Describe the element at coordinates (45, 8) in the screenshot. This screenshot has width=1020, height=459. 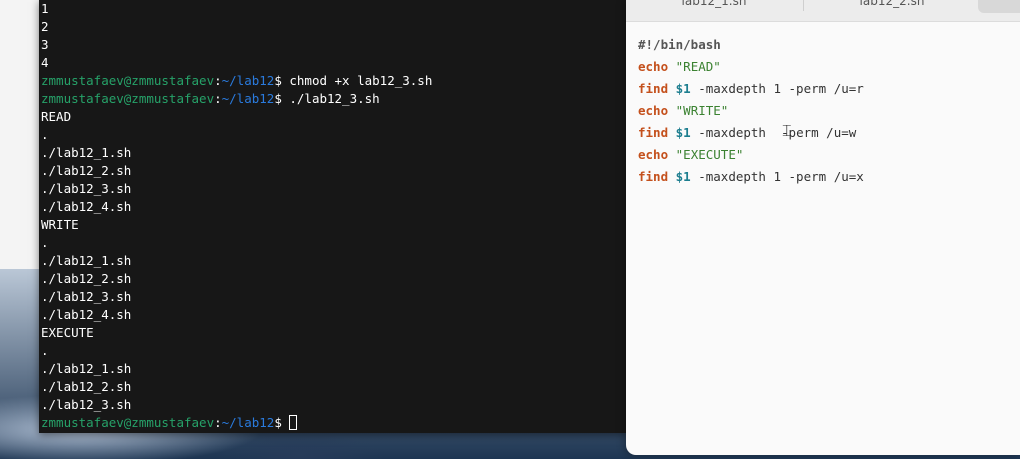
I see `output-line: 1` at that location.